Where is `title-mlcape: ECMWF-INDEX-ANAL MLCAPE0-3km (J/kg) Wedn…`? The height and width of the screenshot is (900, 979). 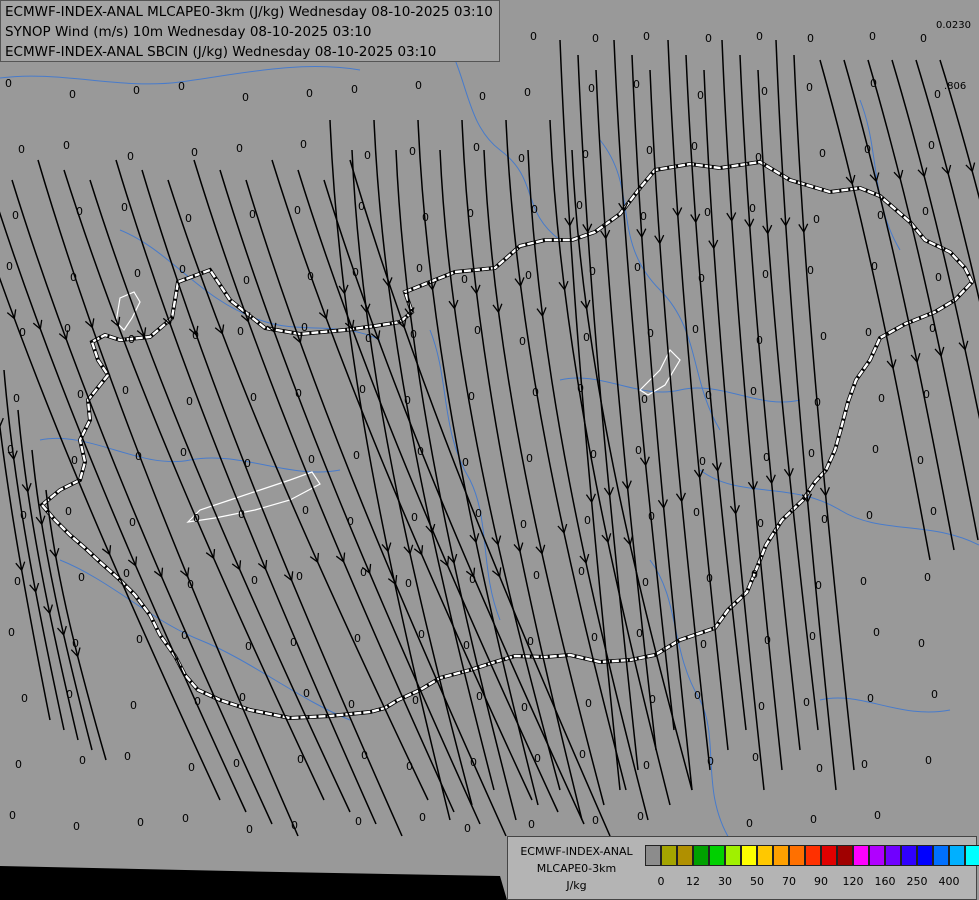 title-mlcape: ECMWF-INDEX-ANAL MLCAPE0-3km (J/kg) Wedn… is located at coordinates (249, 12).